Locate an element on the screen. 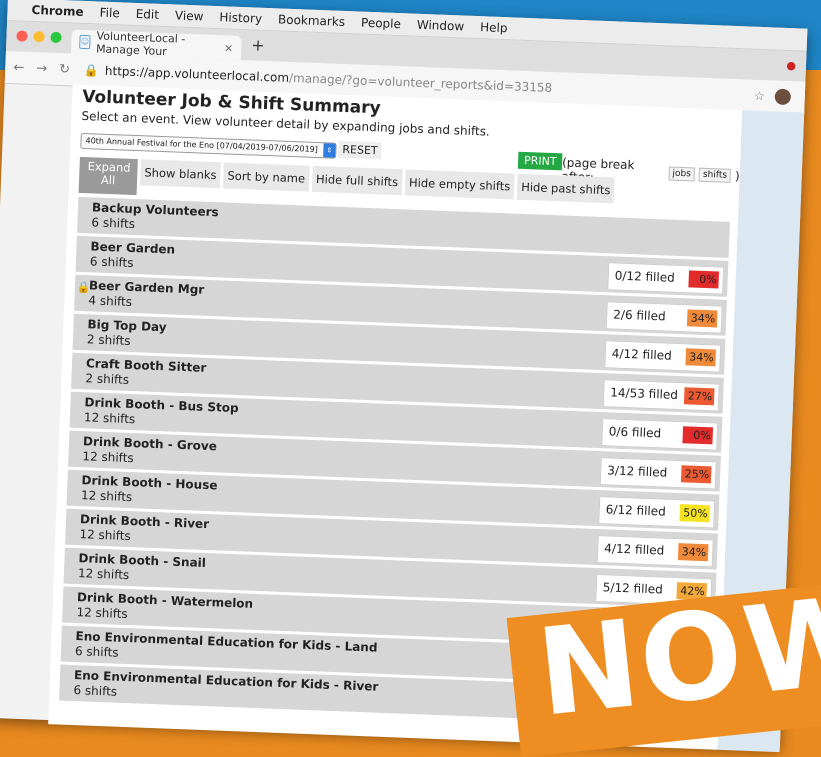  favicon-icon: ☺ is located at coordinates (85, 42).